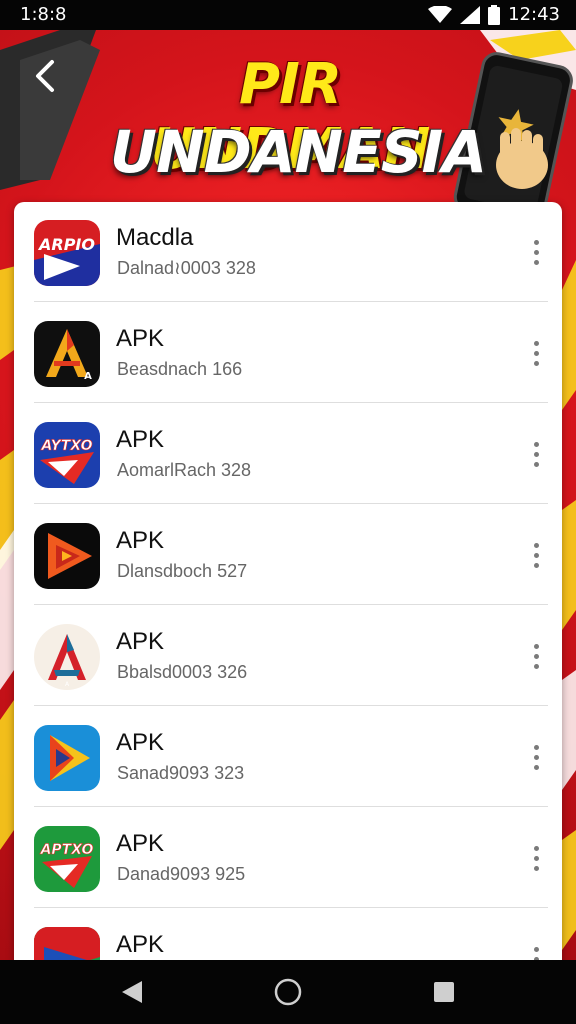 This screenshot has height=1024, width=576. I want to click on app-icon-text: APTXO, so click(67, 850).